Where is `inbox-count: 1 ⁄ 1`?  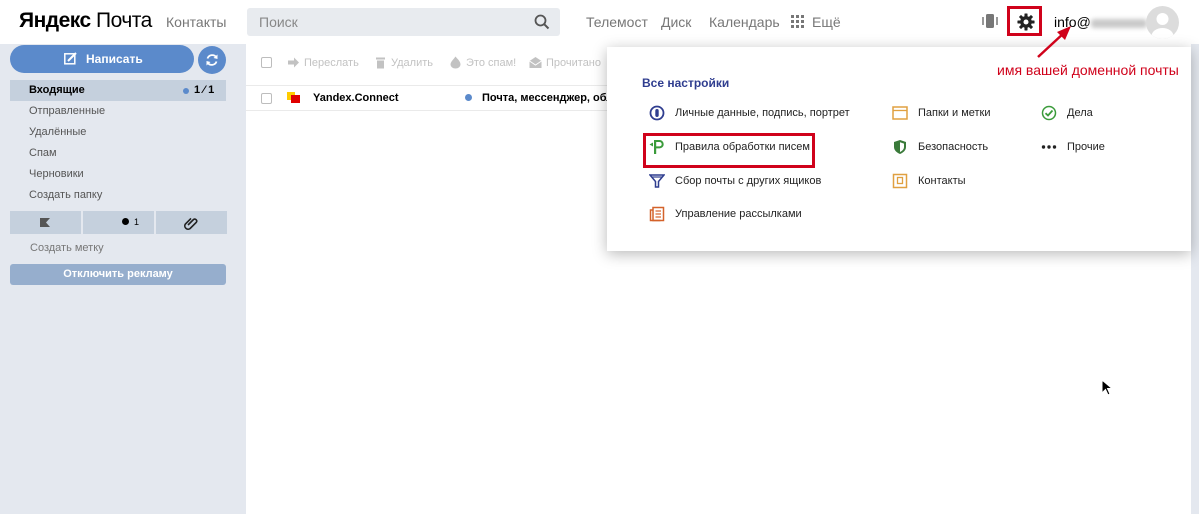
inbox-count: 1 ⁄ 1 is located at coordinates (204, 90).